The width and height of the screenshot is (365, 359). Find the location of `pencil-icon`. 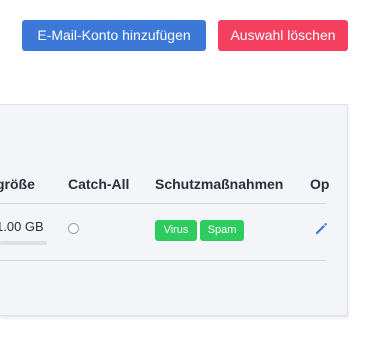

pencil-icon is located at coordinates (321, 229).